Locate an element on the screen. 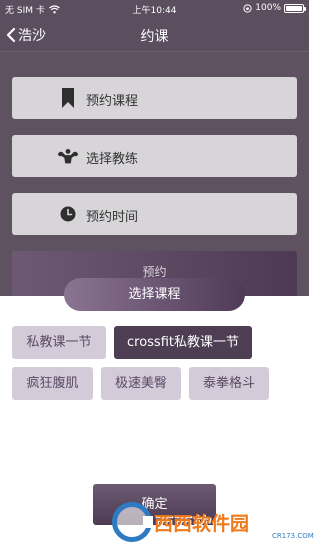 The image size is (320, 550). navigation-bar: 浩沙 约课 is located at coordinates (154, 35).